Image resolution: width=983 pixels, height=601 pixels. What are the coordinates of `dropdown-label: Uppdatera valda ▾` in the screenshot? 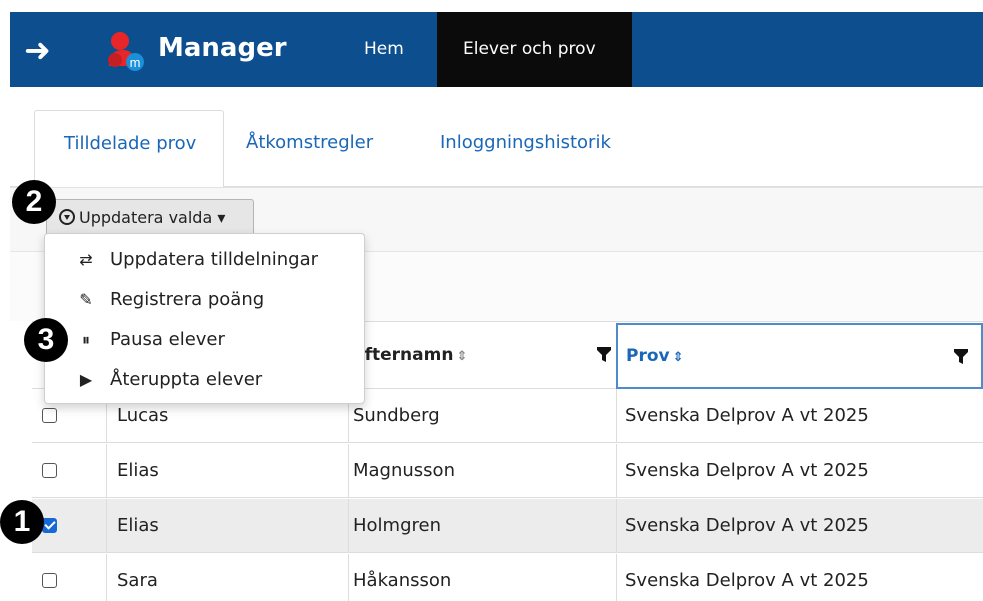 It's located at (152, 217).